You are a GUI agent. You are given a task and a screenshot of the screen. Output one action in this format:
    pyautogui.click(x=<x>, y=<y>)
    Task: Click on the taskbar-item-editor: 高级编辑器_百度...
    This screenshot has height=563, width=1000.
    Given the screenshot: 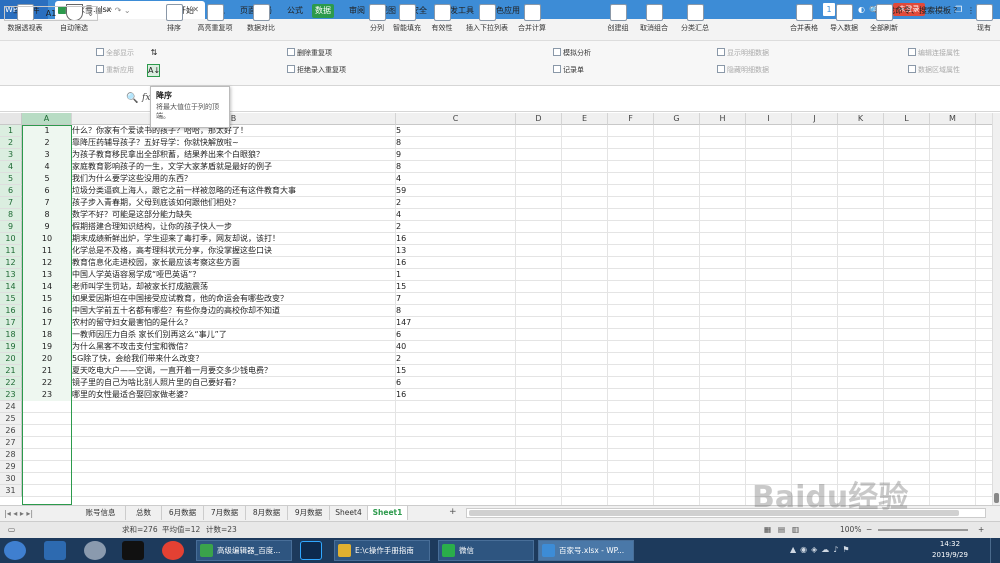 What is the action you would take?
    pyautogui.click(x=244, y=550)
    